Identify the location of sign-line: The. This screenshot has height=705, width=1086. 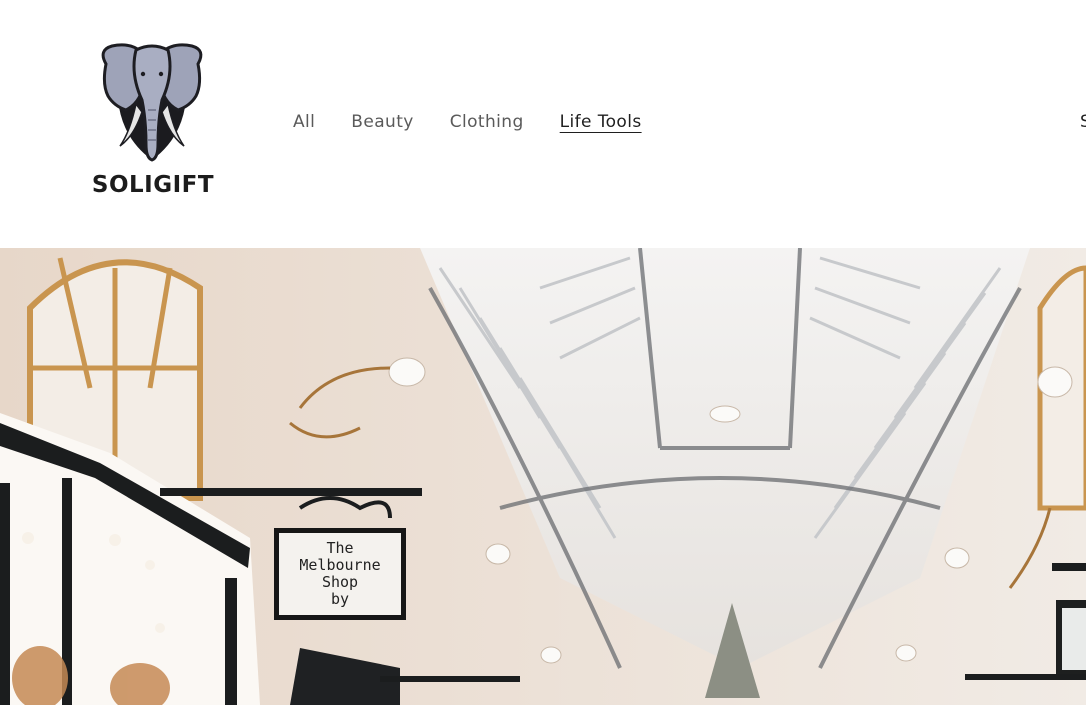
(340, 548).